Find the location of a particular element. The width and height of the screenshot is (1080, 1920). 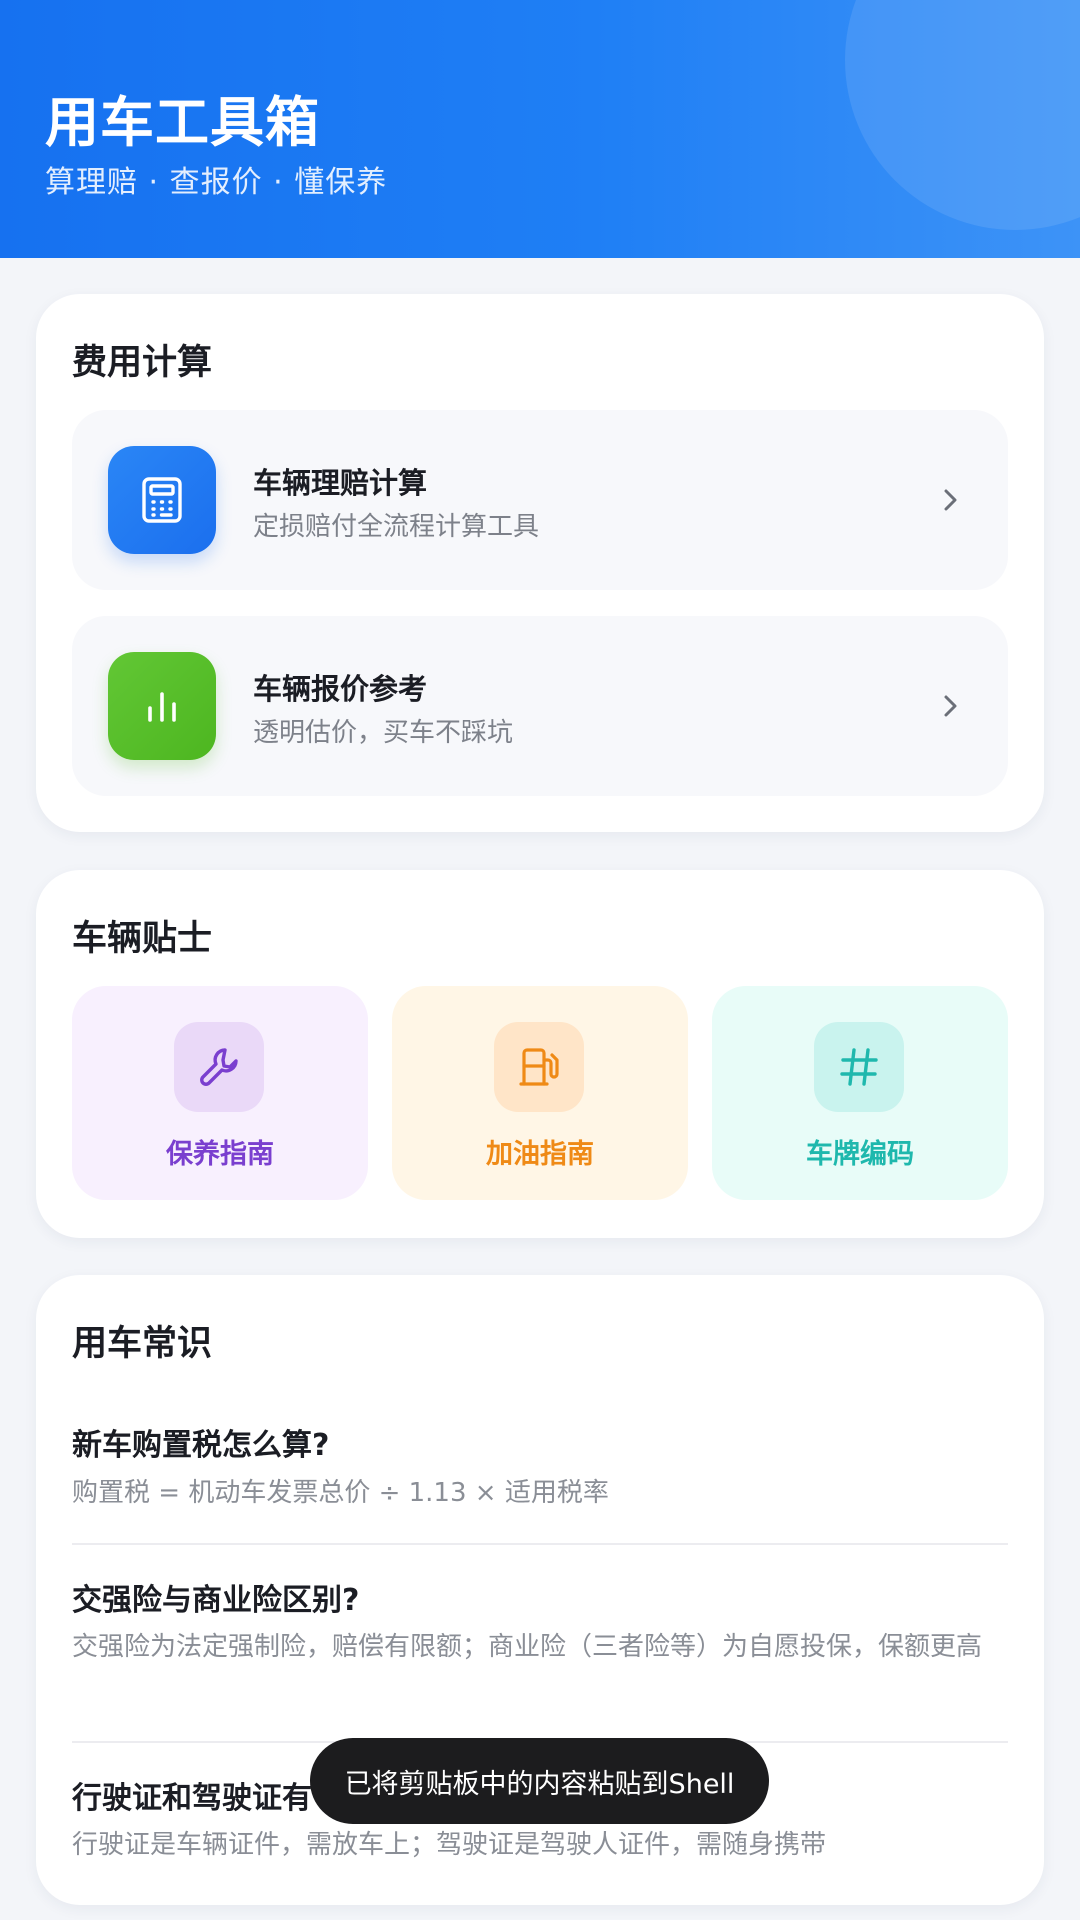

hash-icon is located at coordinates (859, 1067).